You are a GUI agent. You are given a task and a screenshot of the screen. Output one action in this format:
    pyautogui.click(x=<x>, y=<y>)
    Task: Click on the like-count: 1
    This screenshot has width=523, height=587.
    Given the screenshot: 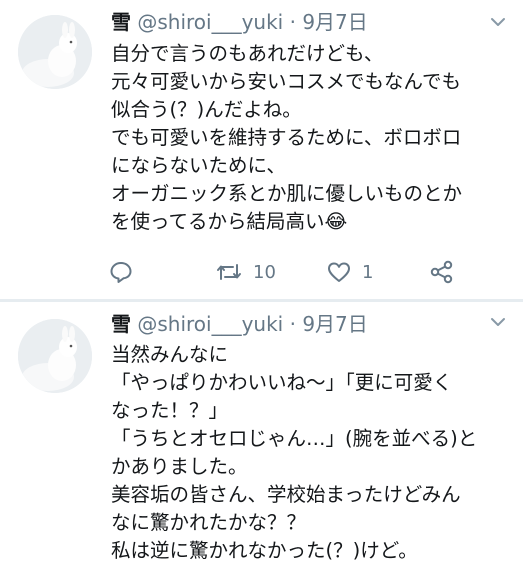 What is the action you would take?
    pyautogui.click(x=368, y=272)
    